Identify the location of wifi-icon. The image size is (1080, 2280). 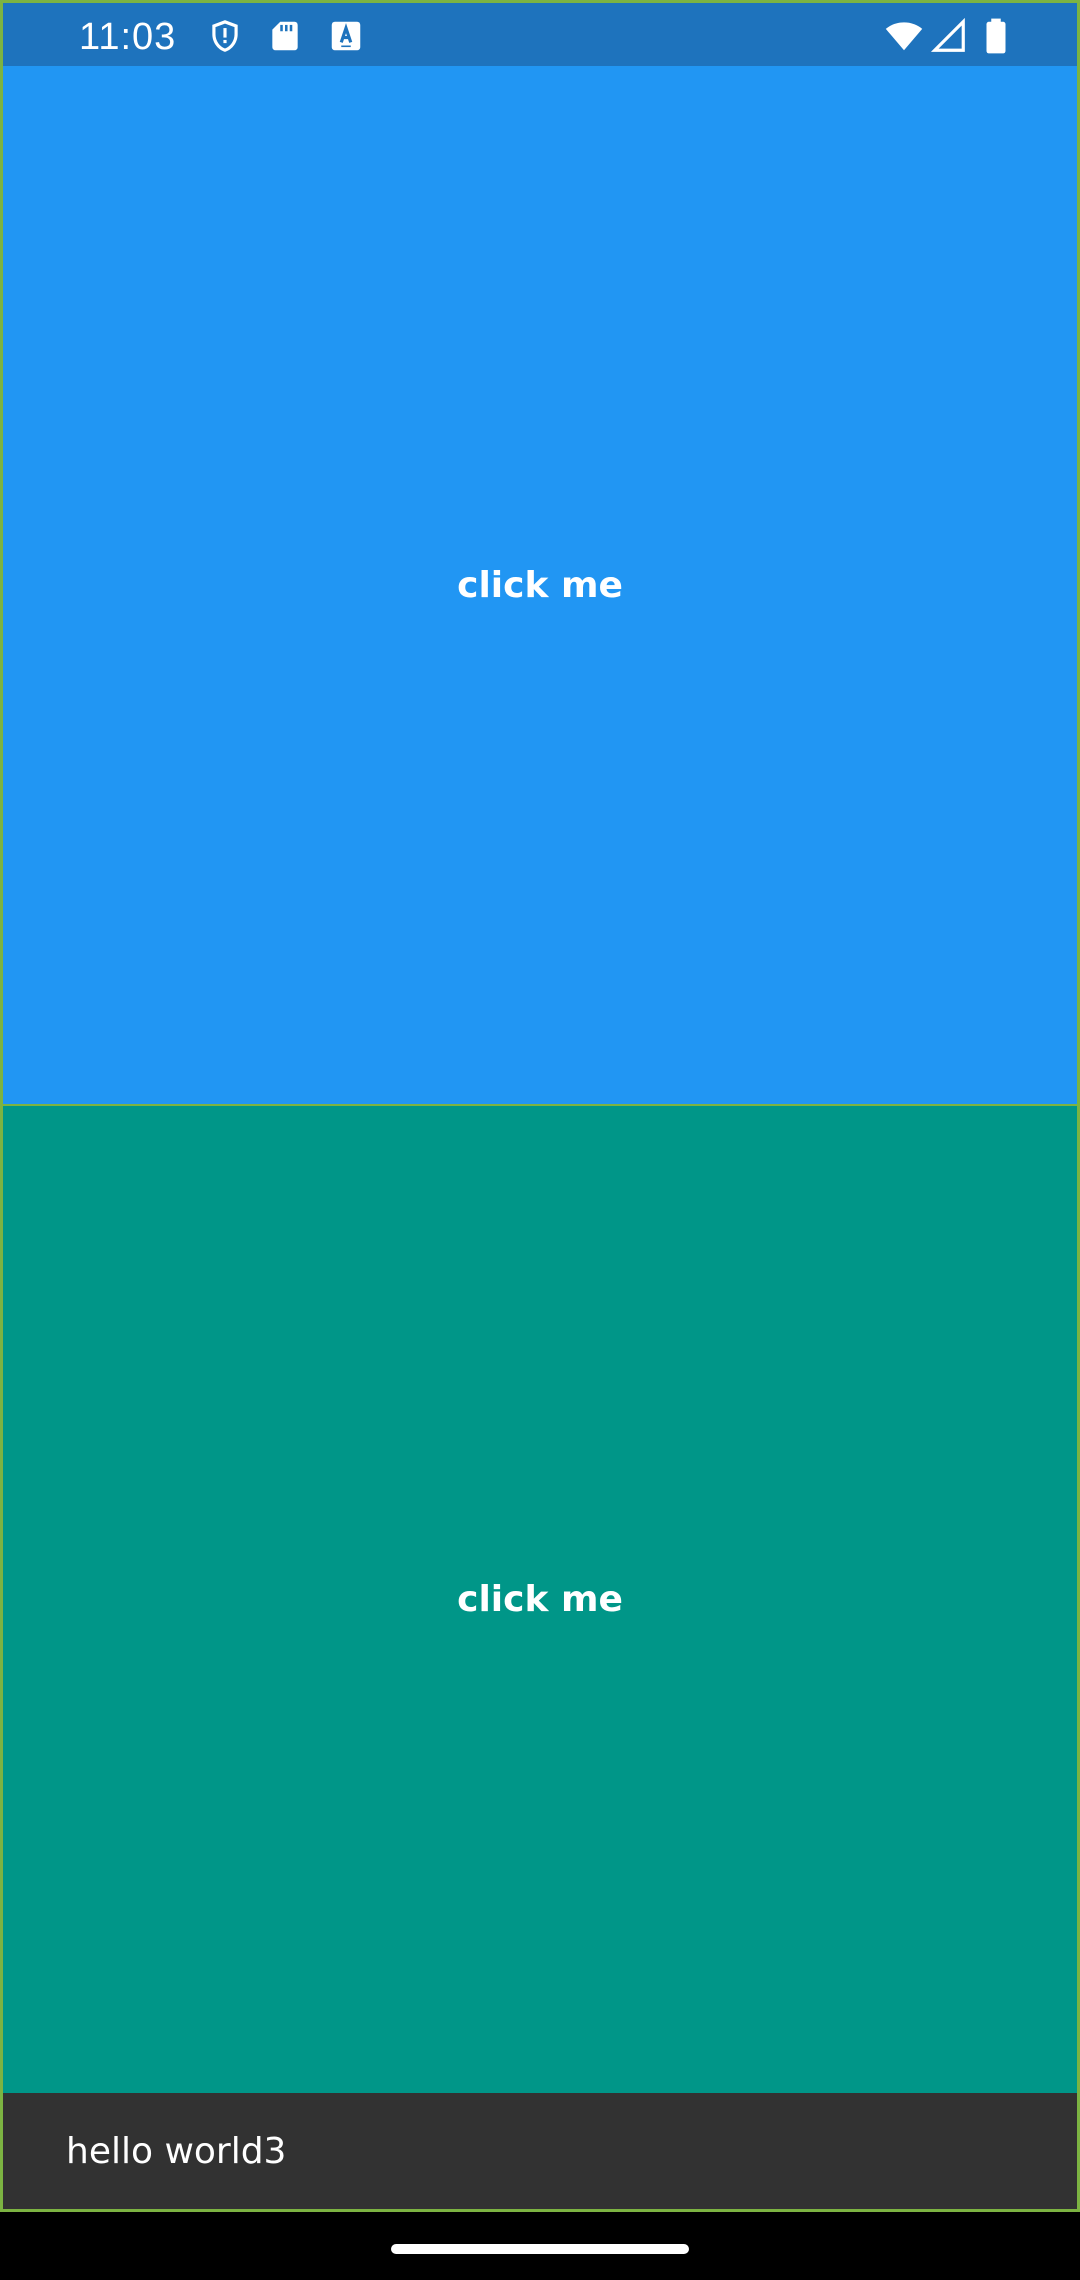
(904, 36).